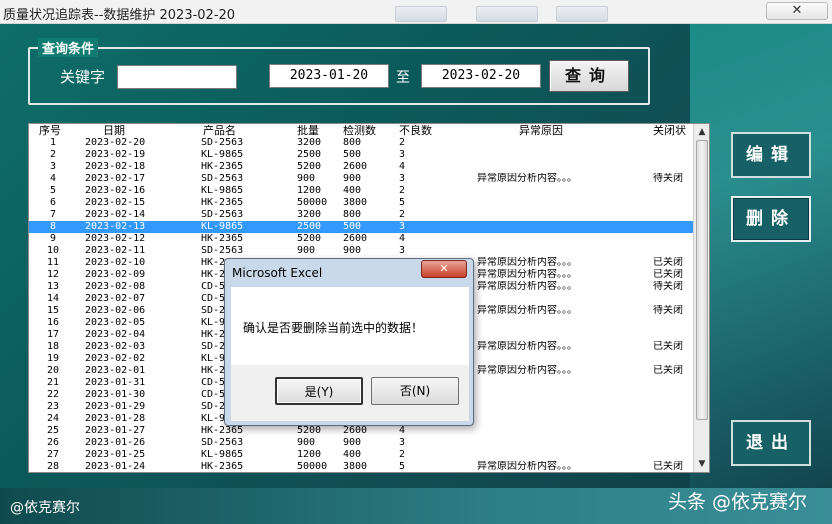 The height and width of the screenshot is (524, 832). Describe the element at coordinates (361, 227) in the screenshot. I see `table-row: 8 2023-02-13 KL-9865 2500 500 3` at that location.